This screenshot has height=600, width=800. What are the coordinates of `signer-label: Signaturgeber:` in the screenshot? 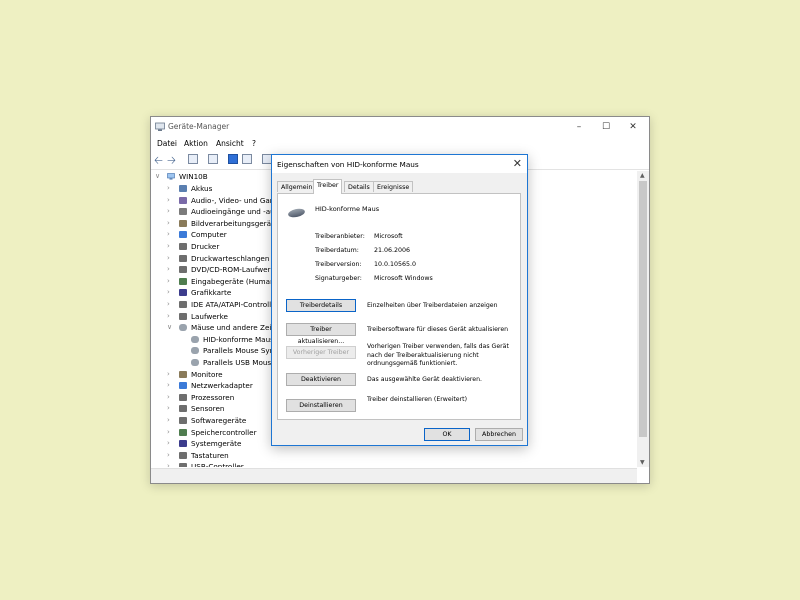 It's located at (338, 278).